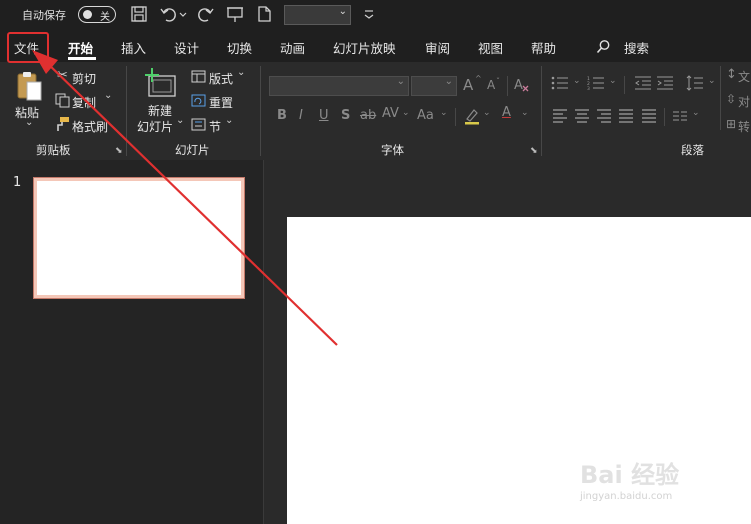  I want to click on search-icon, so click(603, 46).